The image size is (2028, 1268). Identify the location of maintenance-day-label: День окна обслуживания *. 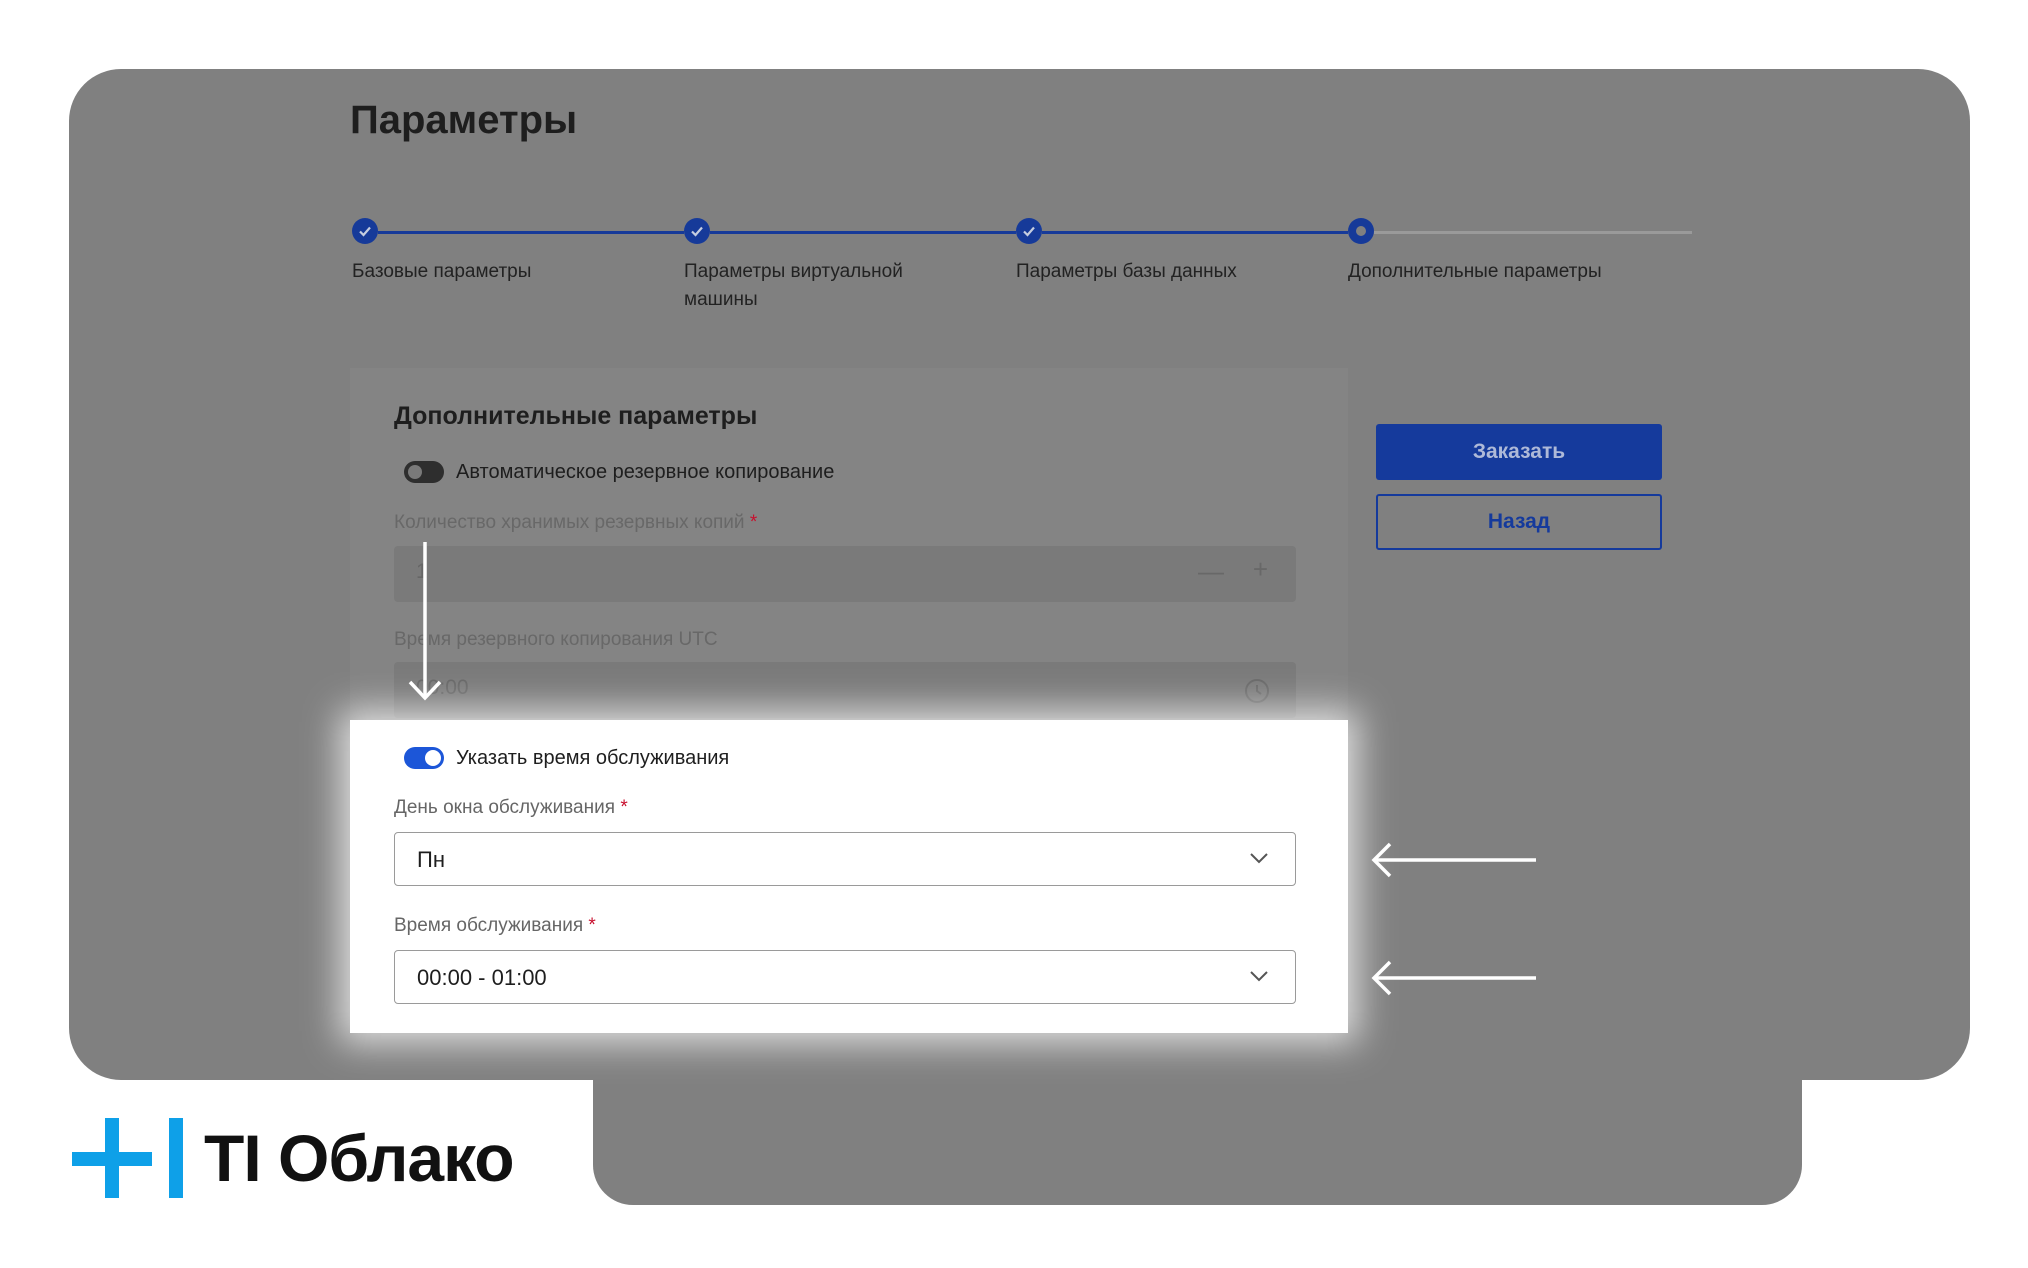
(511, 808).